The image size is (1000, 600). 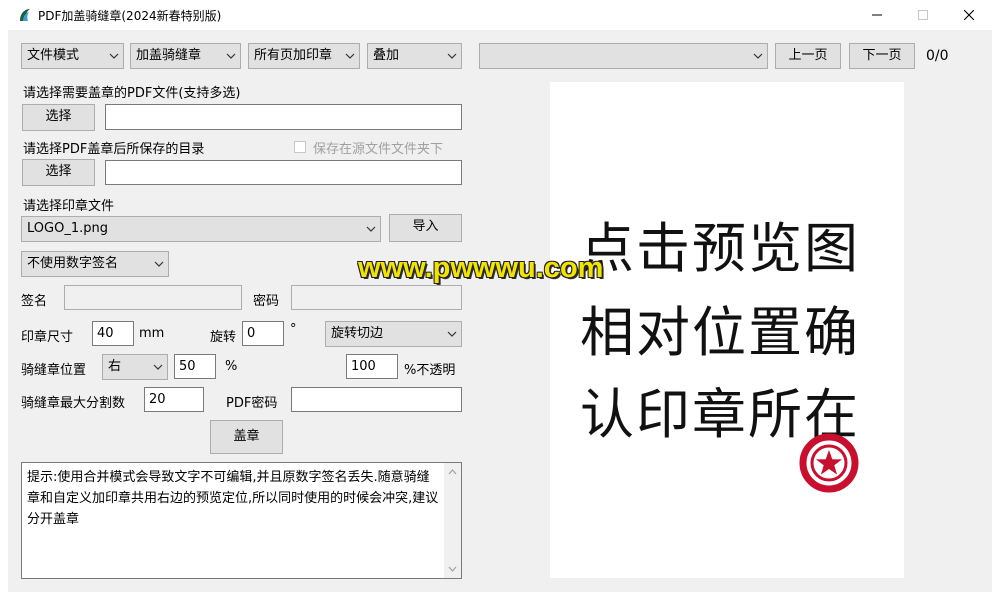 What do you see at coordinates (937, 56) in the screenshot?
I see `page-counter: 0/0` at bounding box center [937, 56].